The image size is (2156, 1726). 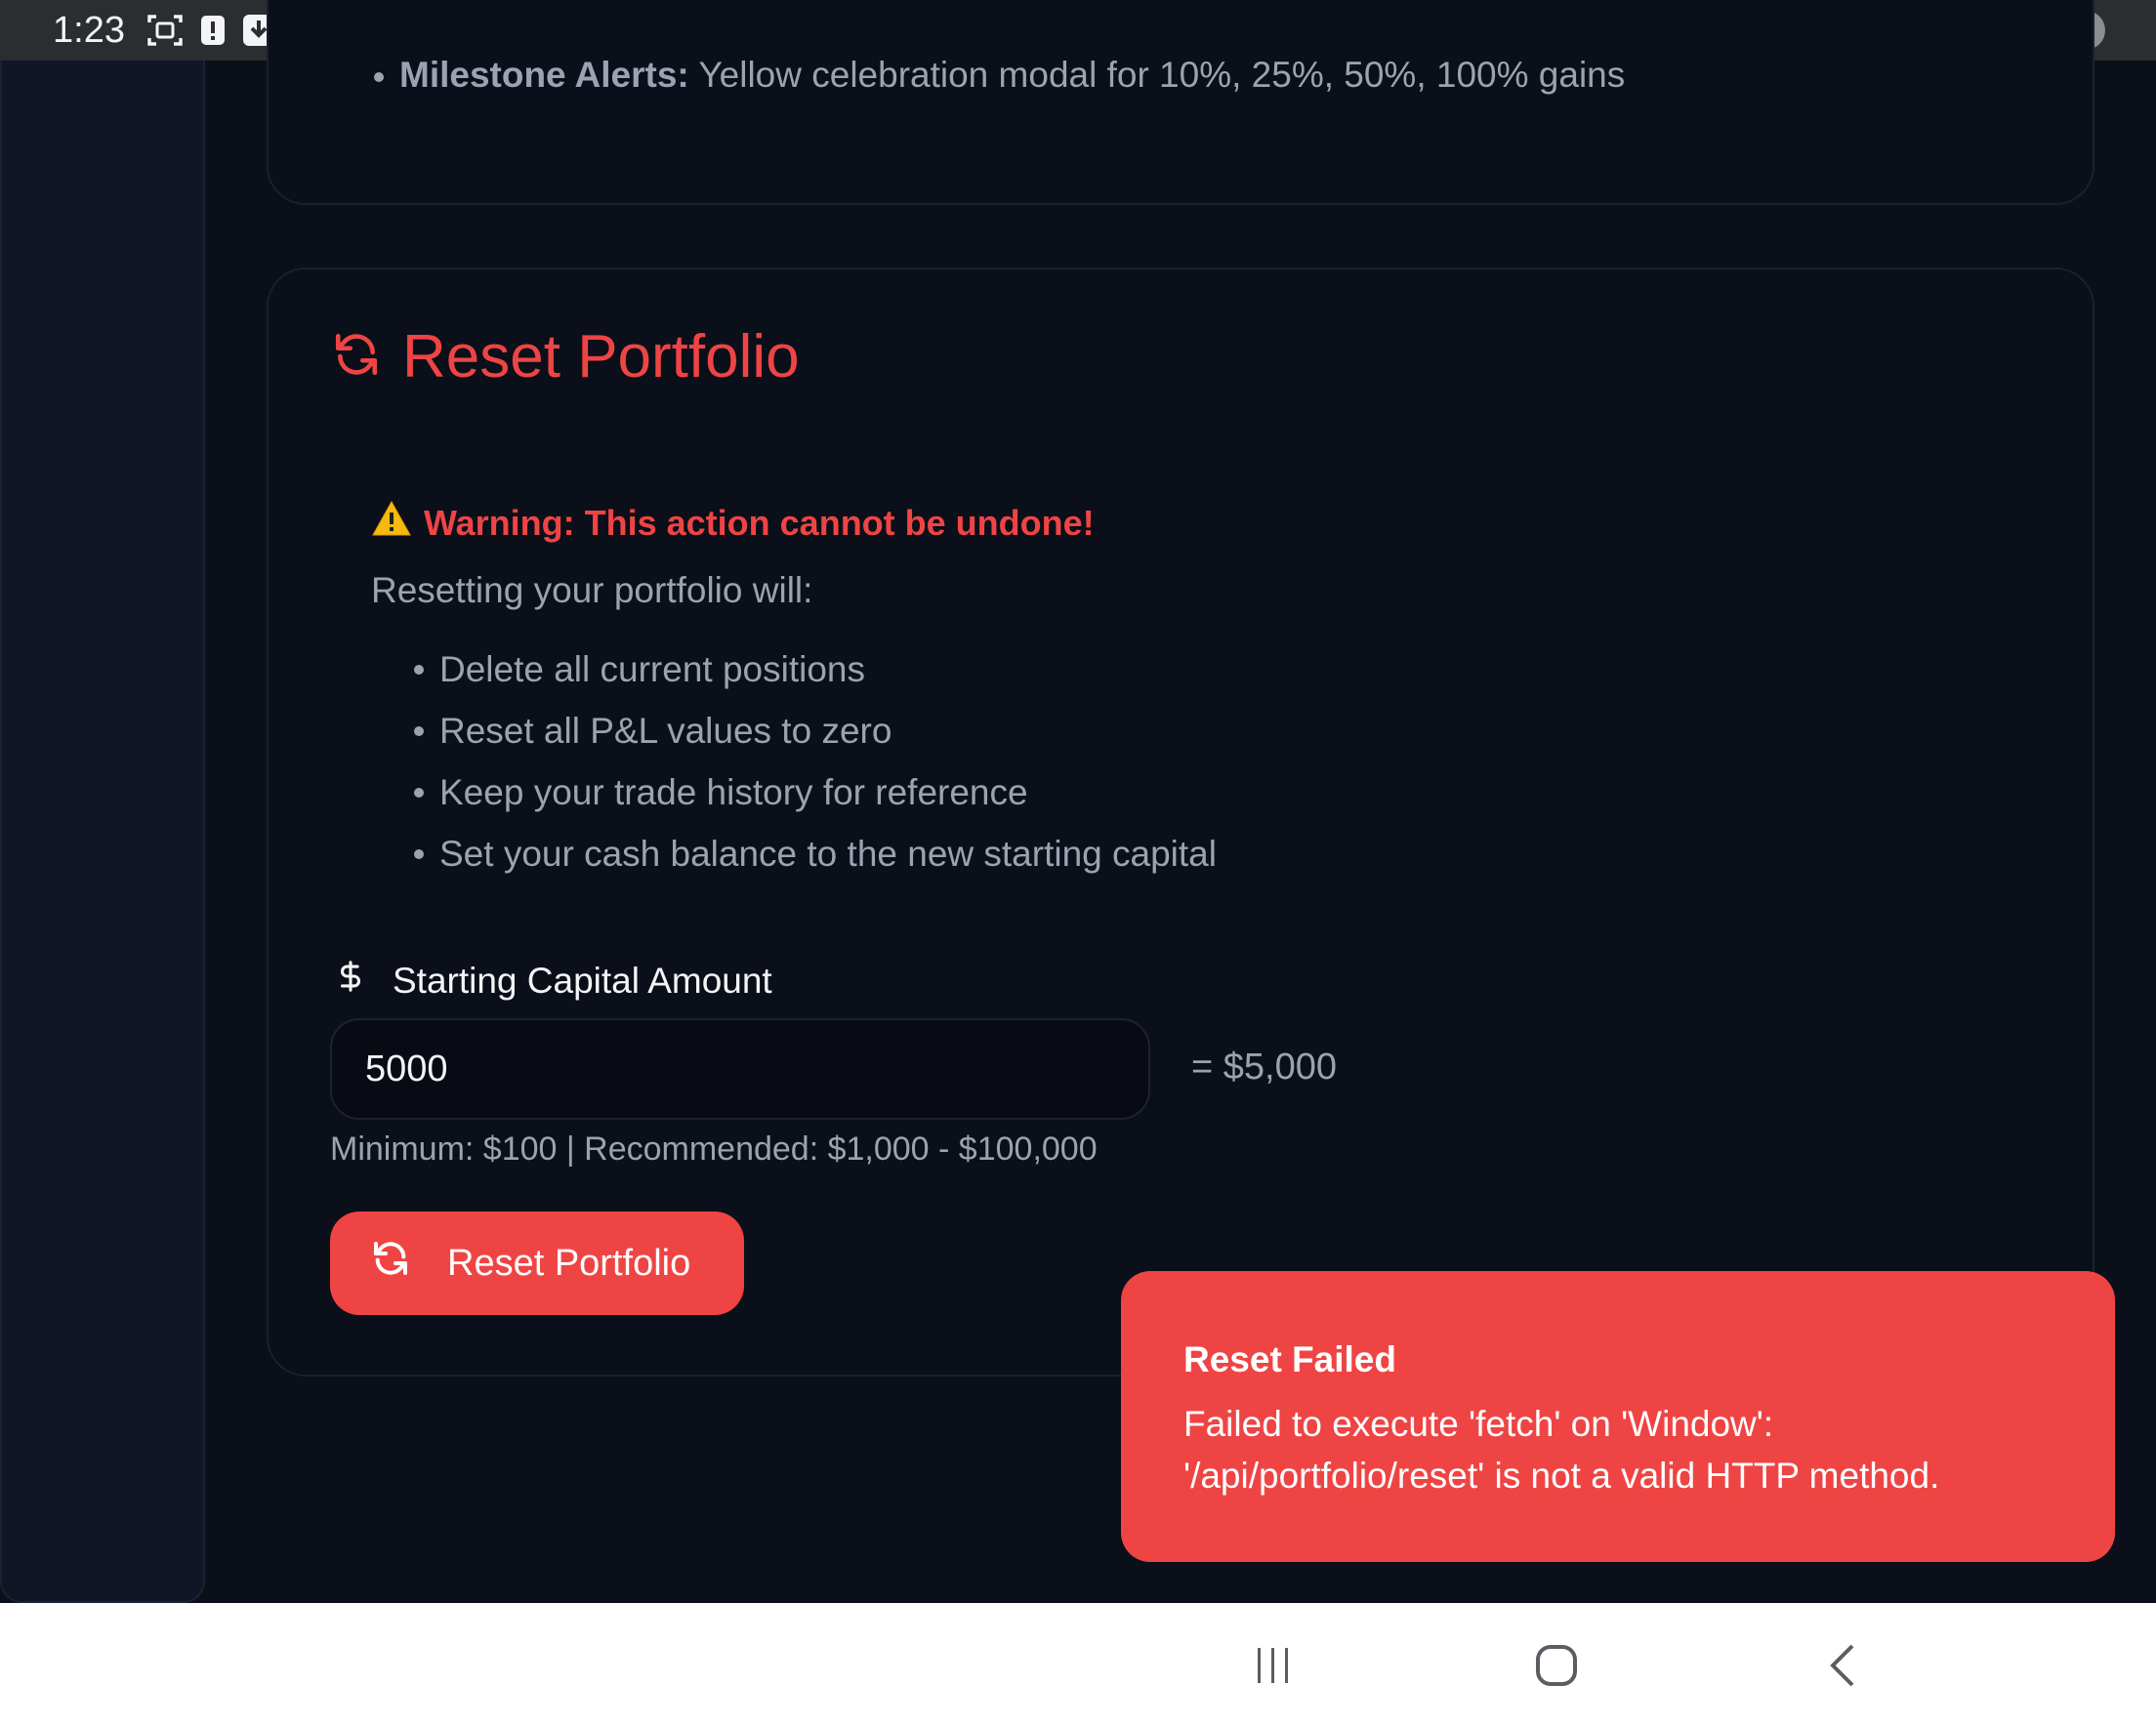 I want to click on sidebar, so click(x=103, y=832).